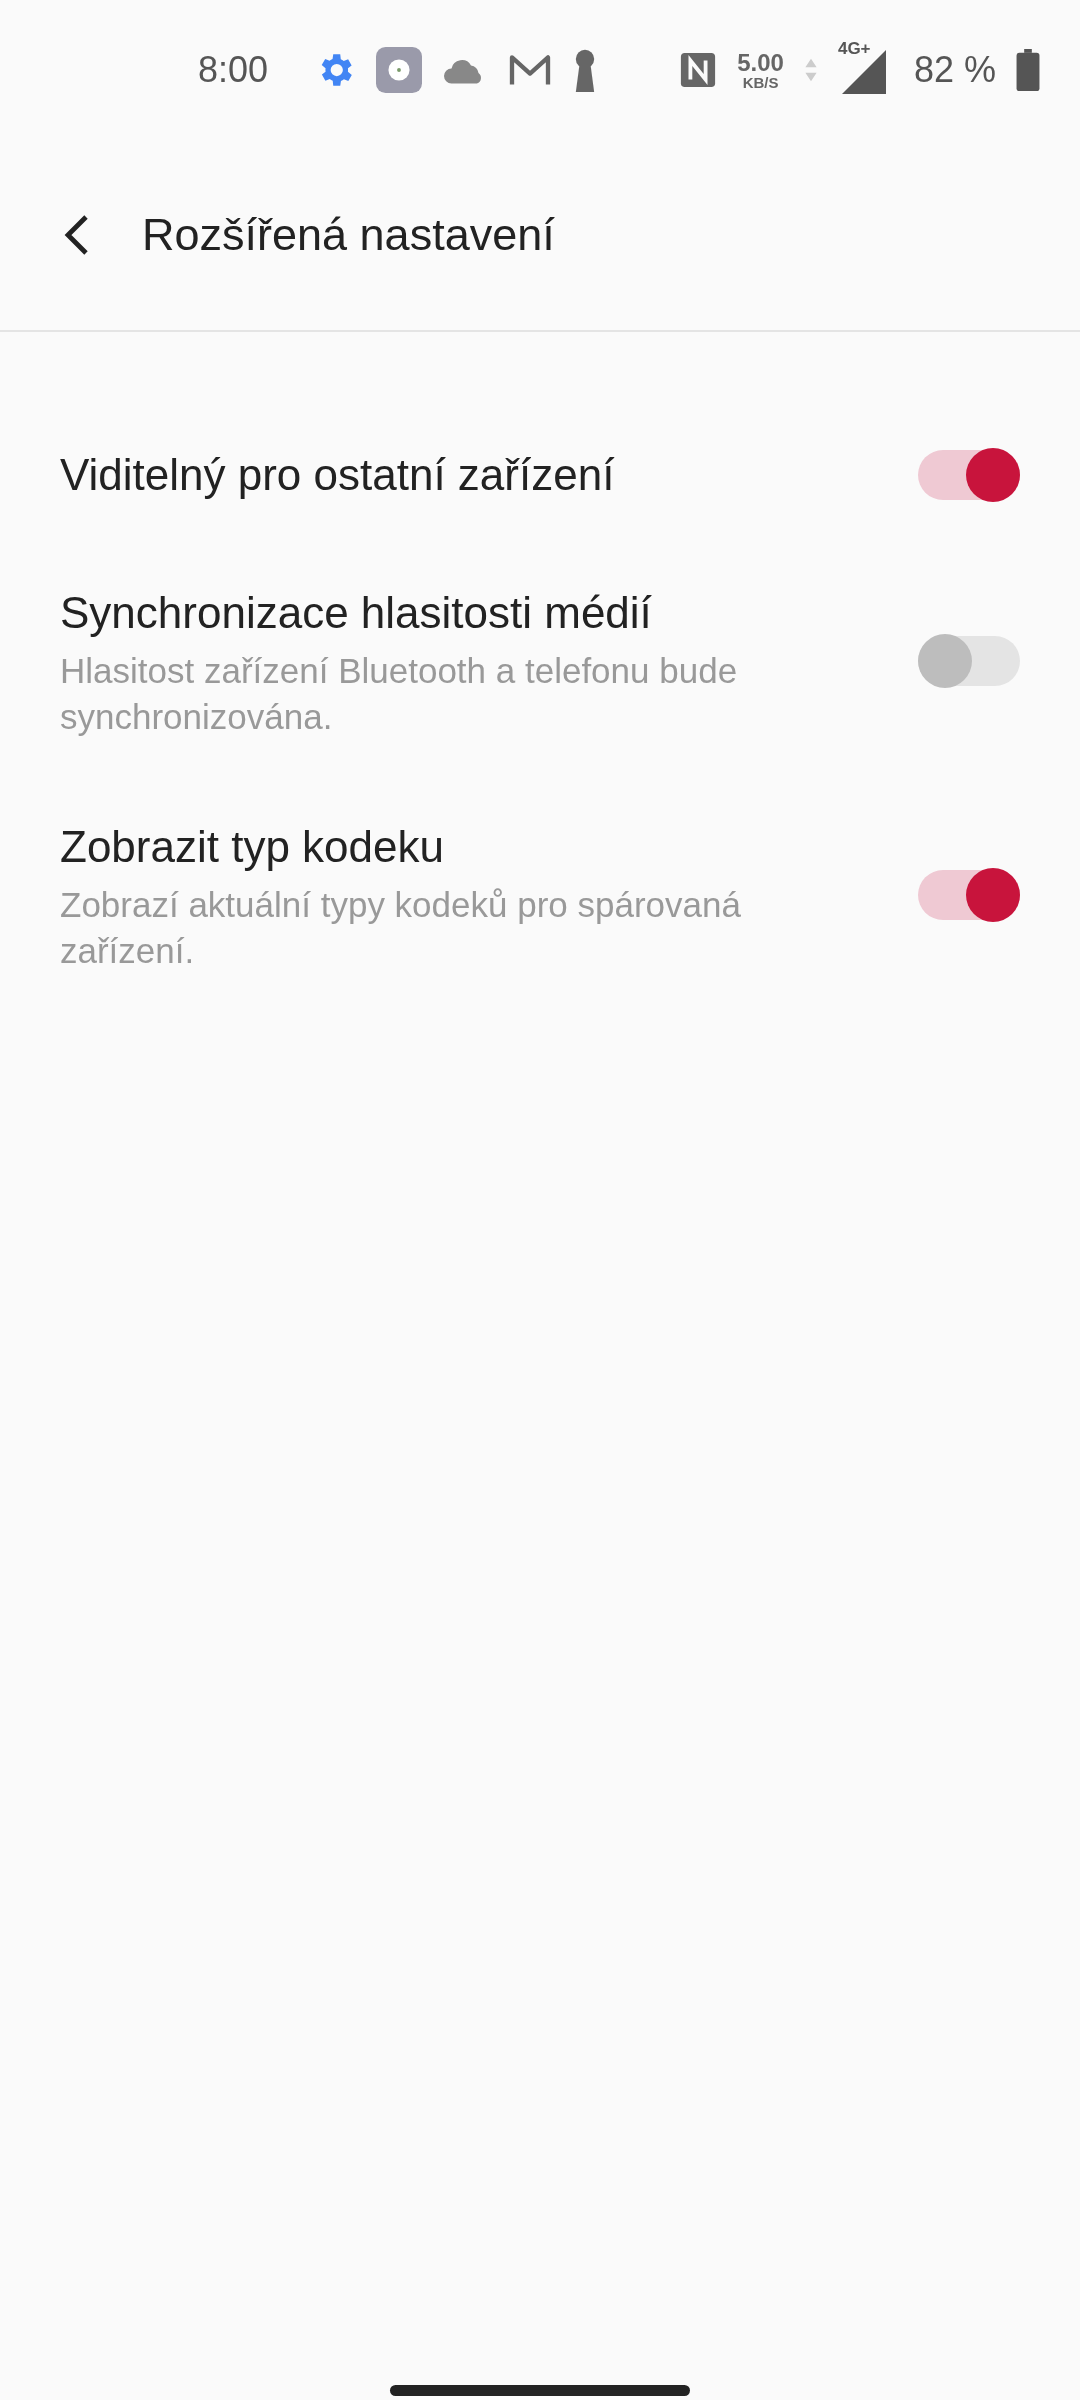 The height and width of the screenshot is (2400, 1080). What do you see at coordinates (233, 70) in the screenshot?
I see `status-time: 8:00` at bounding box center [233, 70].